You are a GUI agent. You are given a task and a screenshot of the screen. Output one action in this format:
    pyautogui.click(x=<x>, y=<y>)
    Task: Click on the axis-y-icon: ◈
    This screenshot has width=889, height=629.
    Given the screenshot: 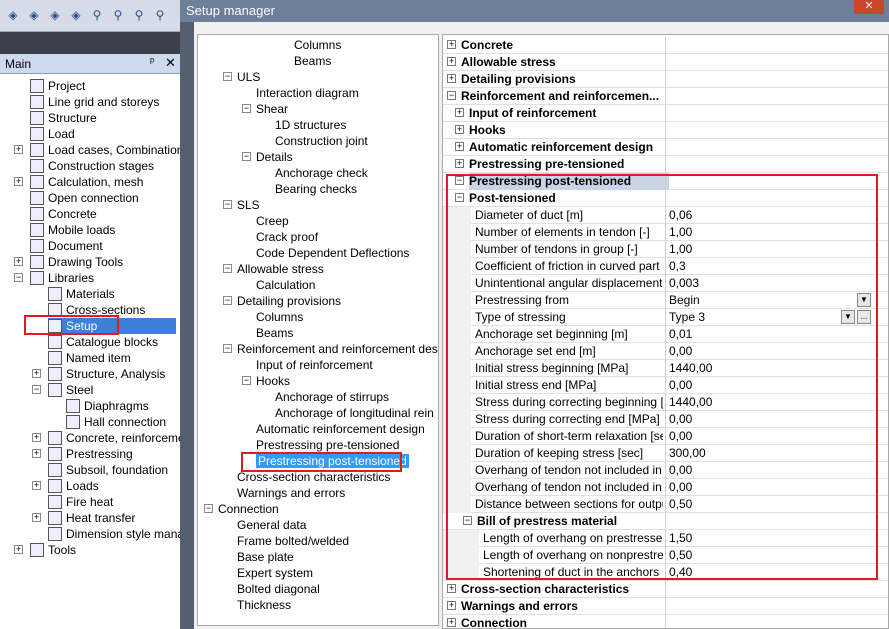 What is the action you would take?
    pyautogui.click(x=34, y=15)
    